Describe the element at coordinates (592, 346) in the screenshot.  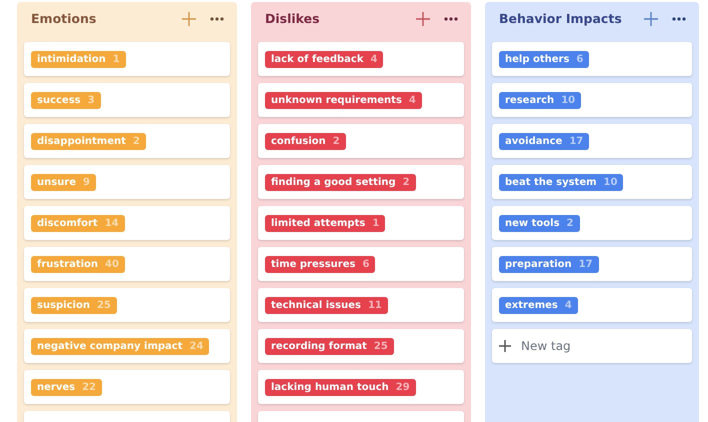
I see `new-tag-button: New tag` at that location.